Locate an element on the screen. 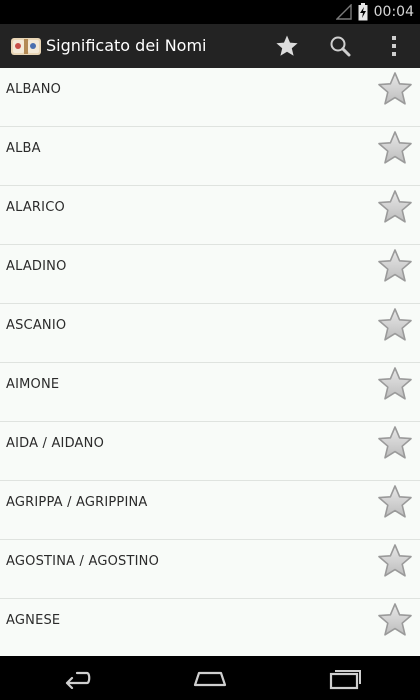  name-label: ALADINO is located at coordinates (36, 266).